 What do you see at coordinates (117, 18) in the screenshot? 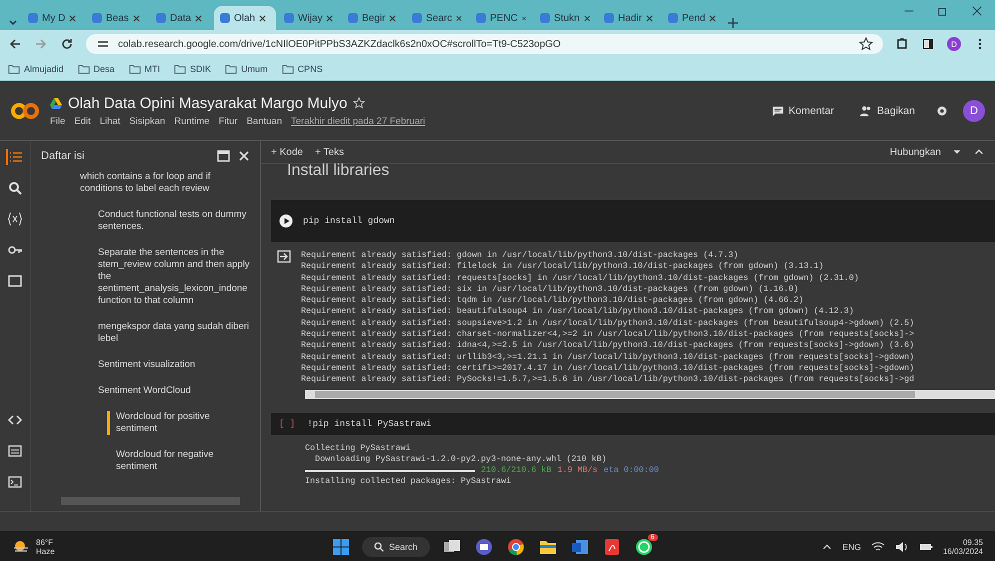
I see `browser-tab: Beas` at bounding box center [117, 18].